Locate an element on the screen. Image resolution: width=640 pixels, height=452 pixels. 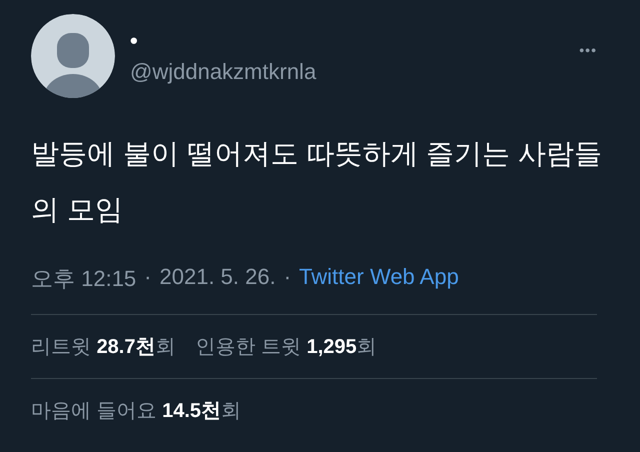
more-options-button: ••• is located at coordinates (588, 50).